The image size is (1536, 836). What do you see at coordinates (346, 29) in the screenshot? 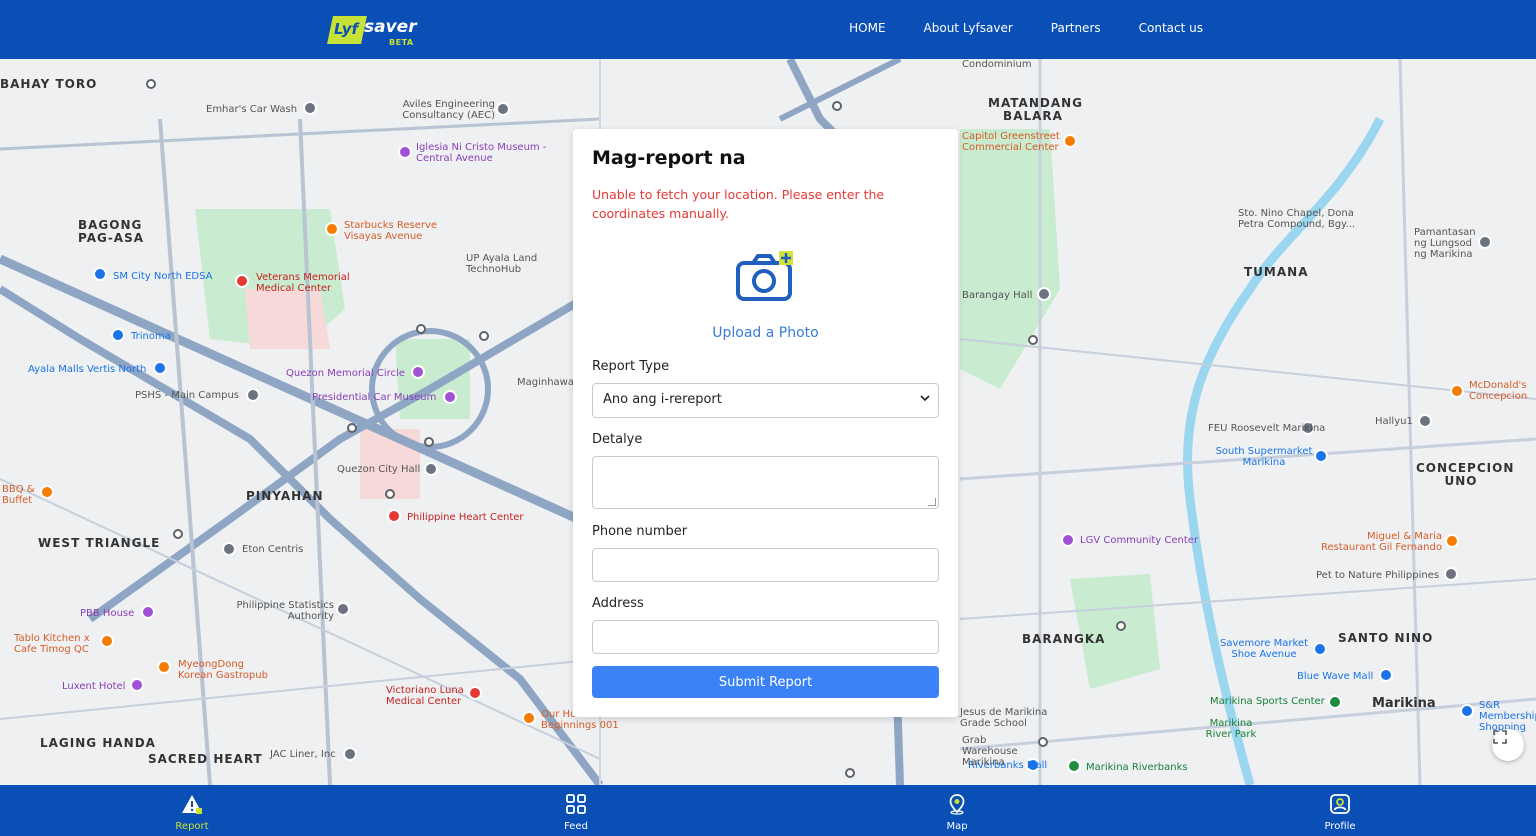
I see `logo-badge-text: Lyf` at bounding box center [346, 29].